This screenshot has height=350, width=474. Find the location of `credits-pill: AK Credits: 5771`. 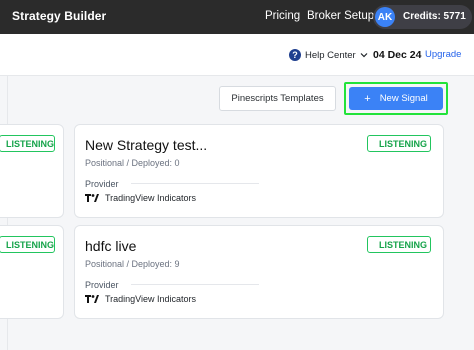

credits-pill: AK Credits: 5771 is located at coordinates (422, 17).